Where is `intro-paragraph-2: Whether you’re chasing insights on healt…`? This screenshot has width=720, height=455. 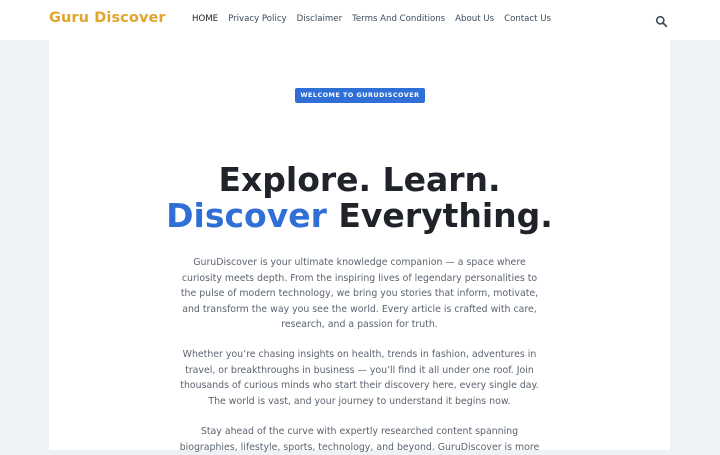
intro-paragraph-2: Whether you’re chasing insights on healt… is located at coordinates (359, 378).